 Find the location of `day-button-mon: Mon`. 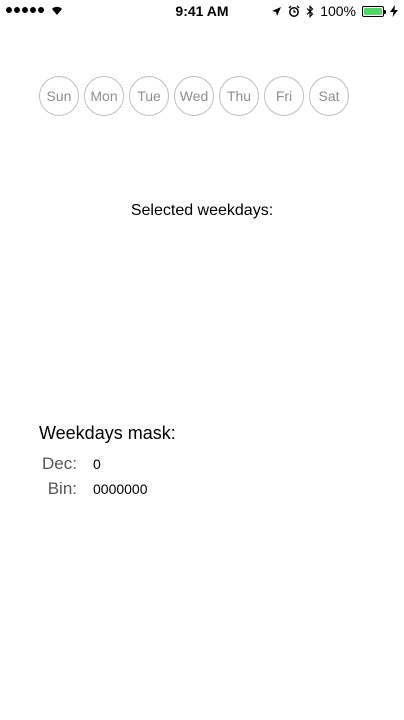

day-button-mon: Mon is located at coordinates (104, 96).